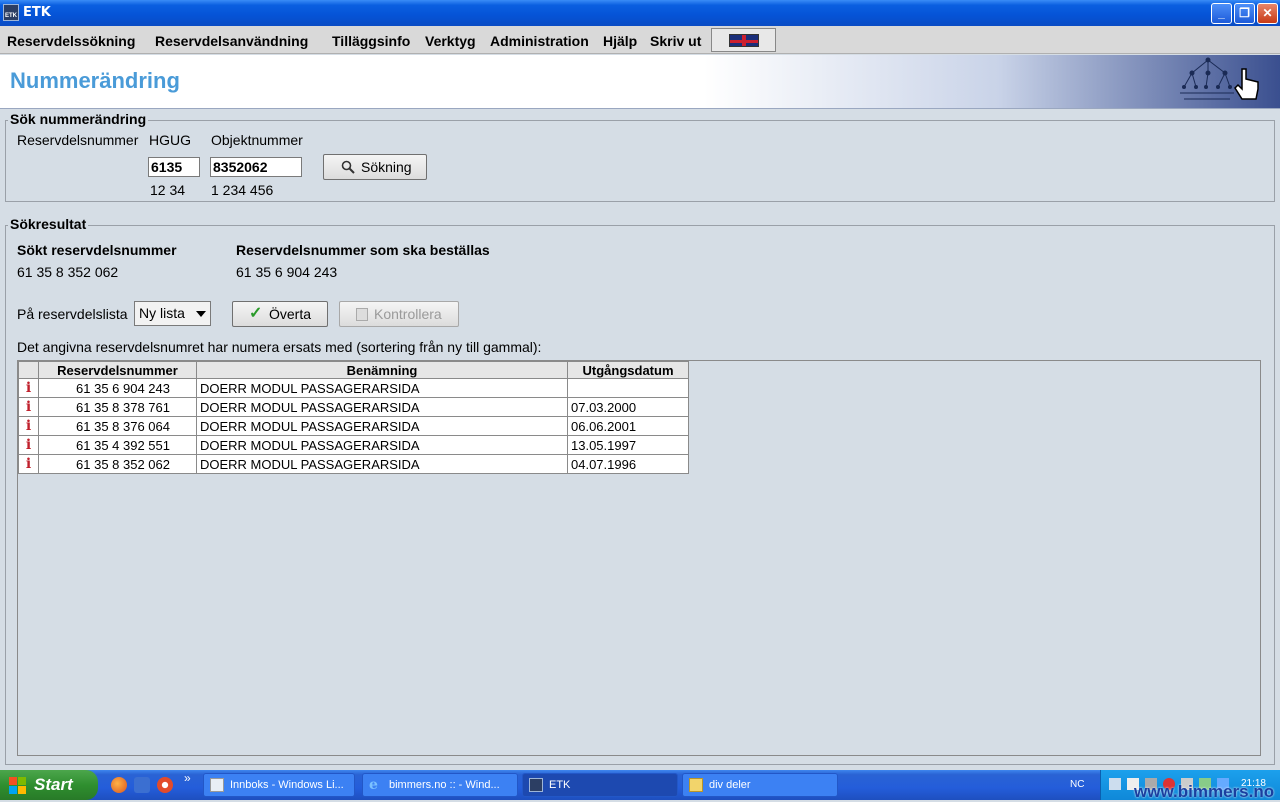 Image resolution: width=1280 pixels, height=802 pixels. What do you see at coordinates (231, 41) in the screenshot?
I see `menu-reservdelsanvandning: Reservdelsanvändning` at bounding box center [231, 41].